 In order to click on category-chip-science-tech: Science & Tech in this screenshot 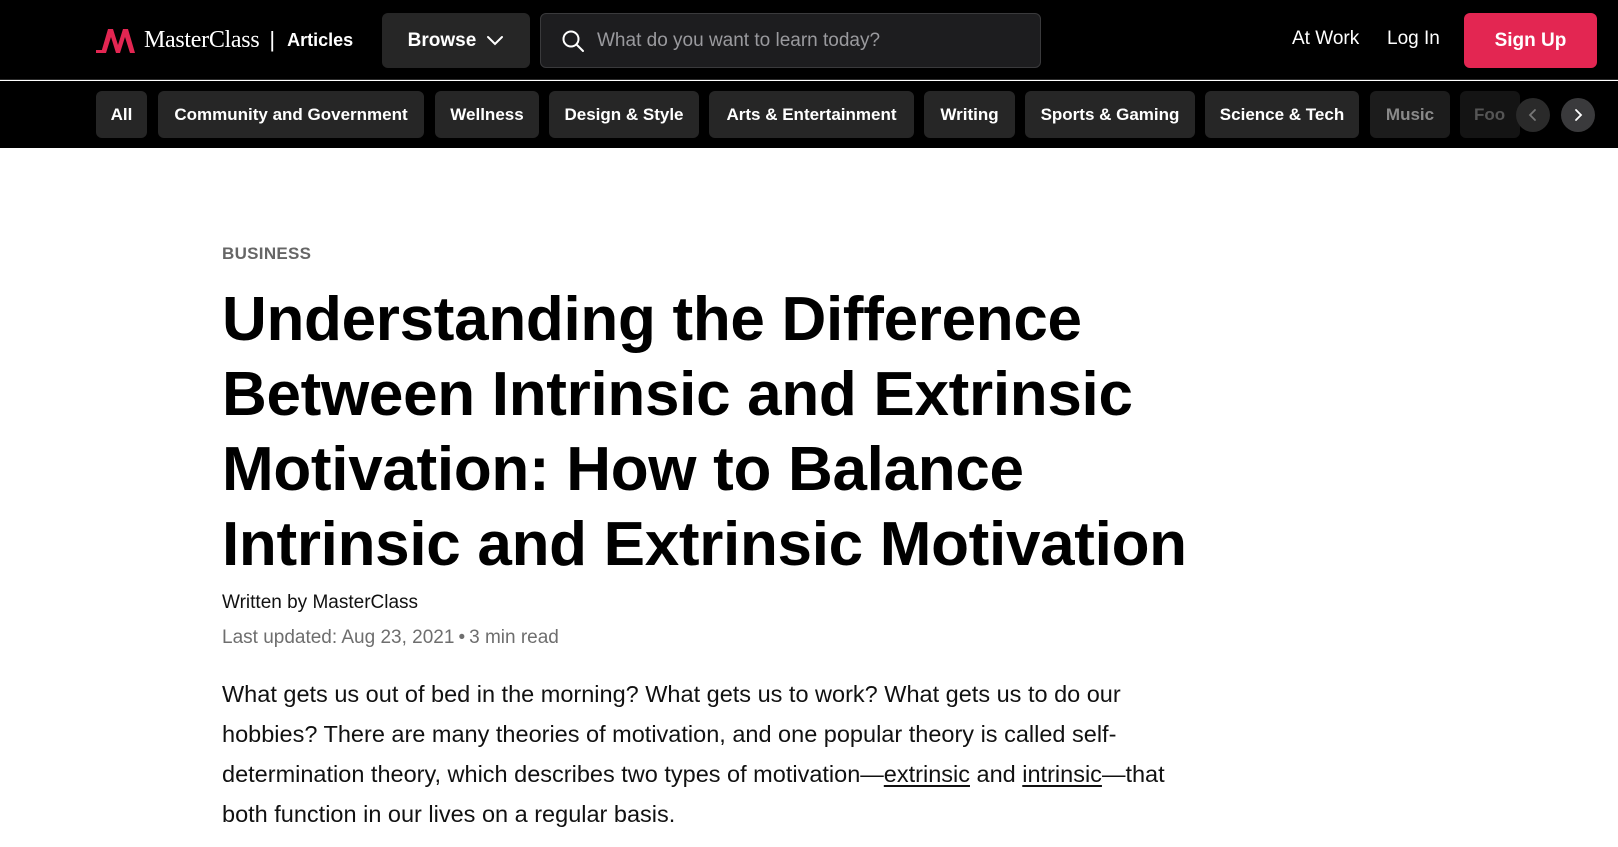, I will do `click(1282, 114)`.